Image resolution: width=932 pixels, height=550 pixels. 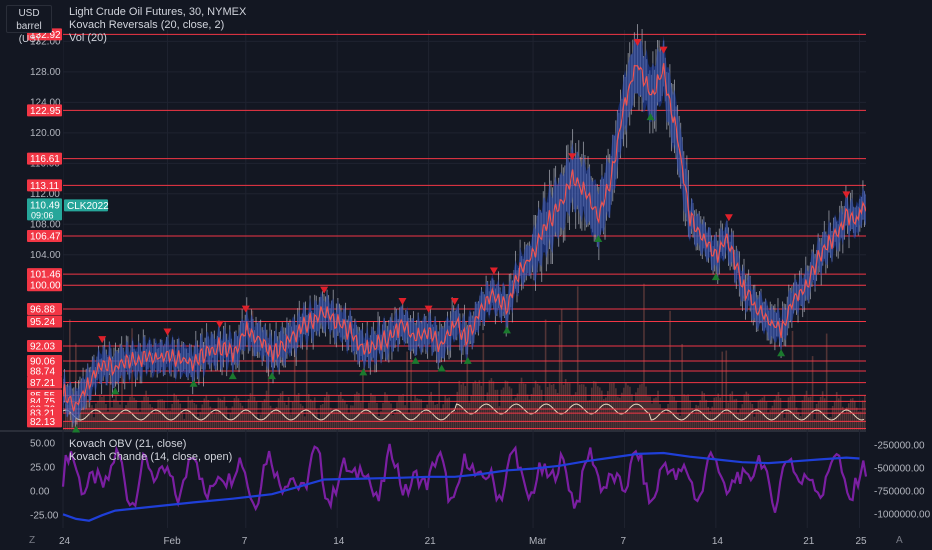 I want to click on currency-selector: USD barrel (US), so click(x=29, y=25).